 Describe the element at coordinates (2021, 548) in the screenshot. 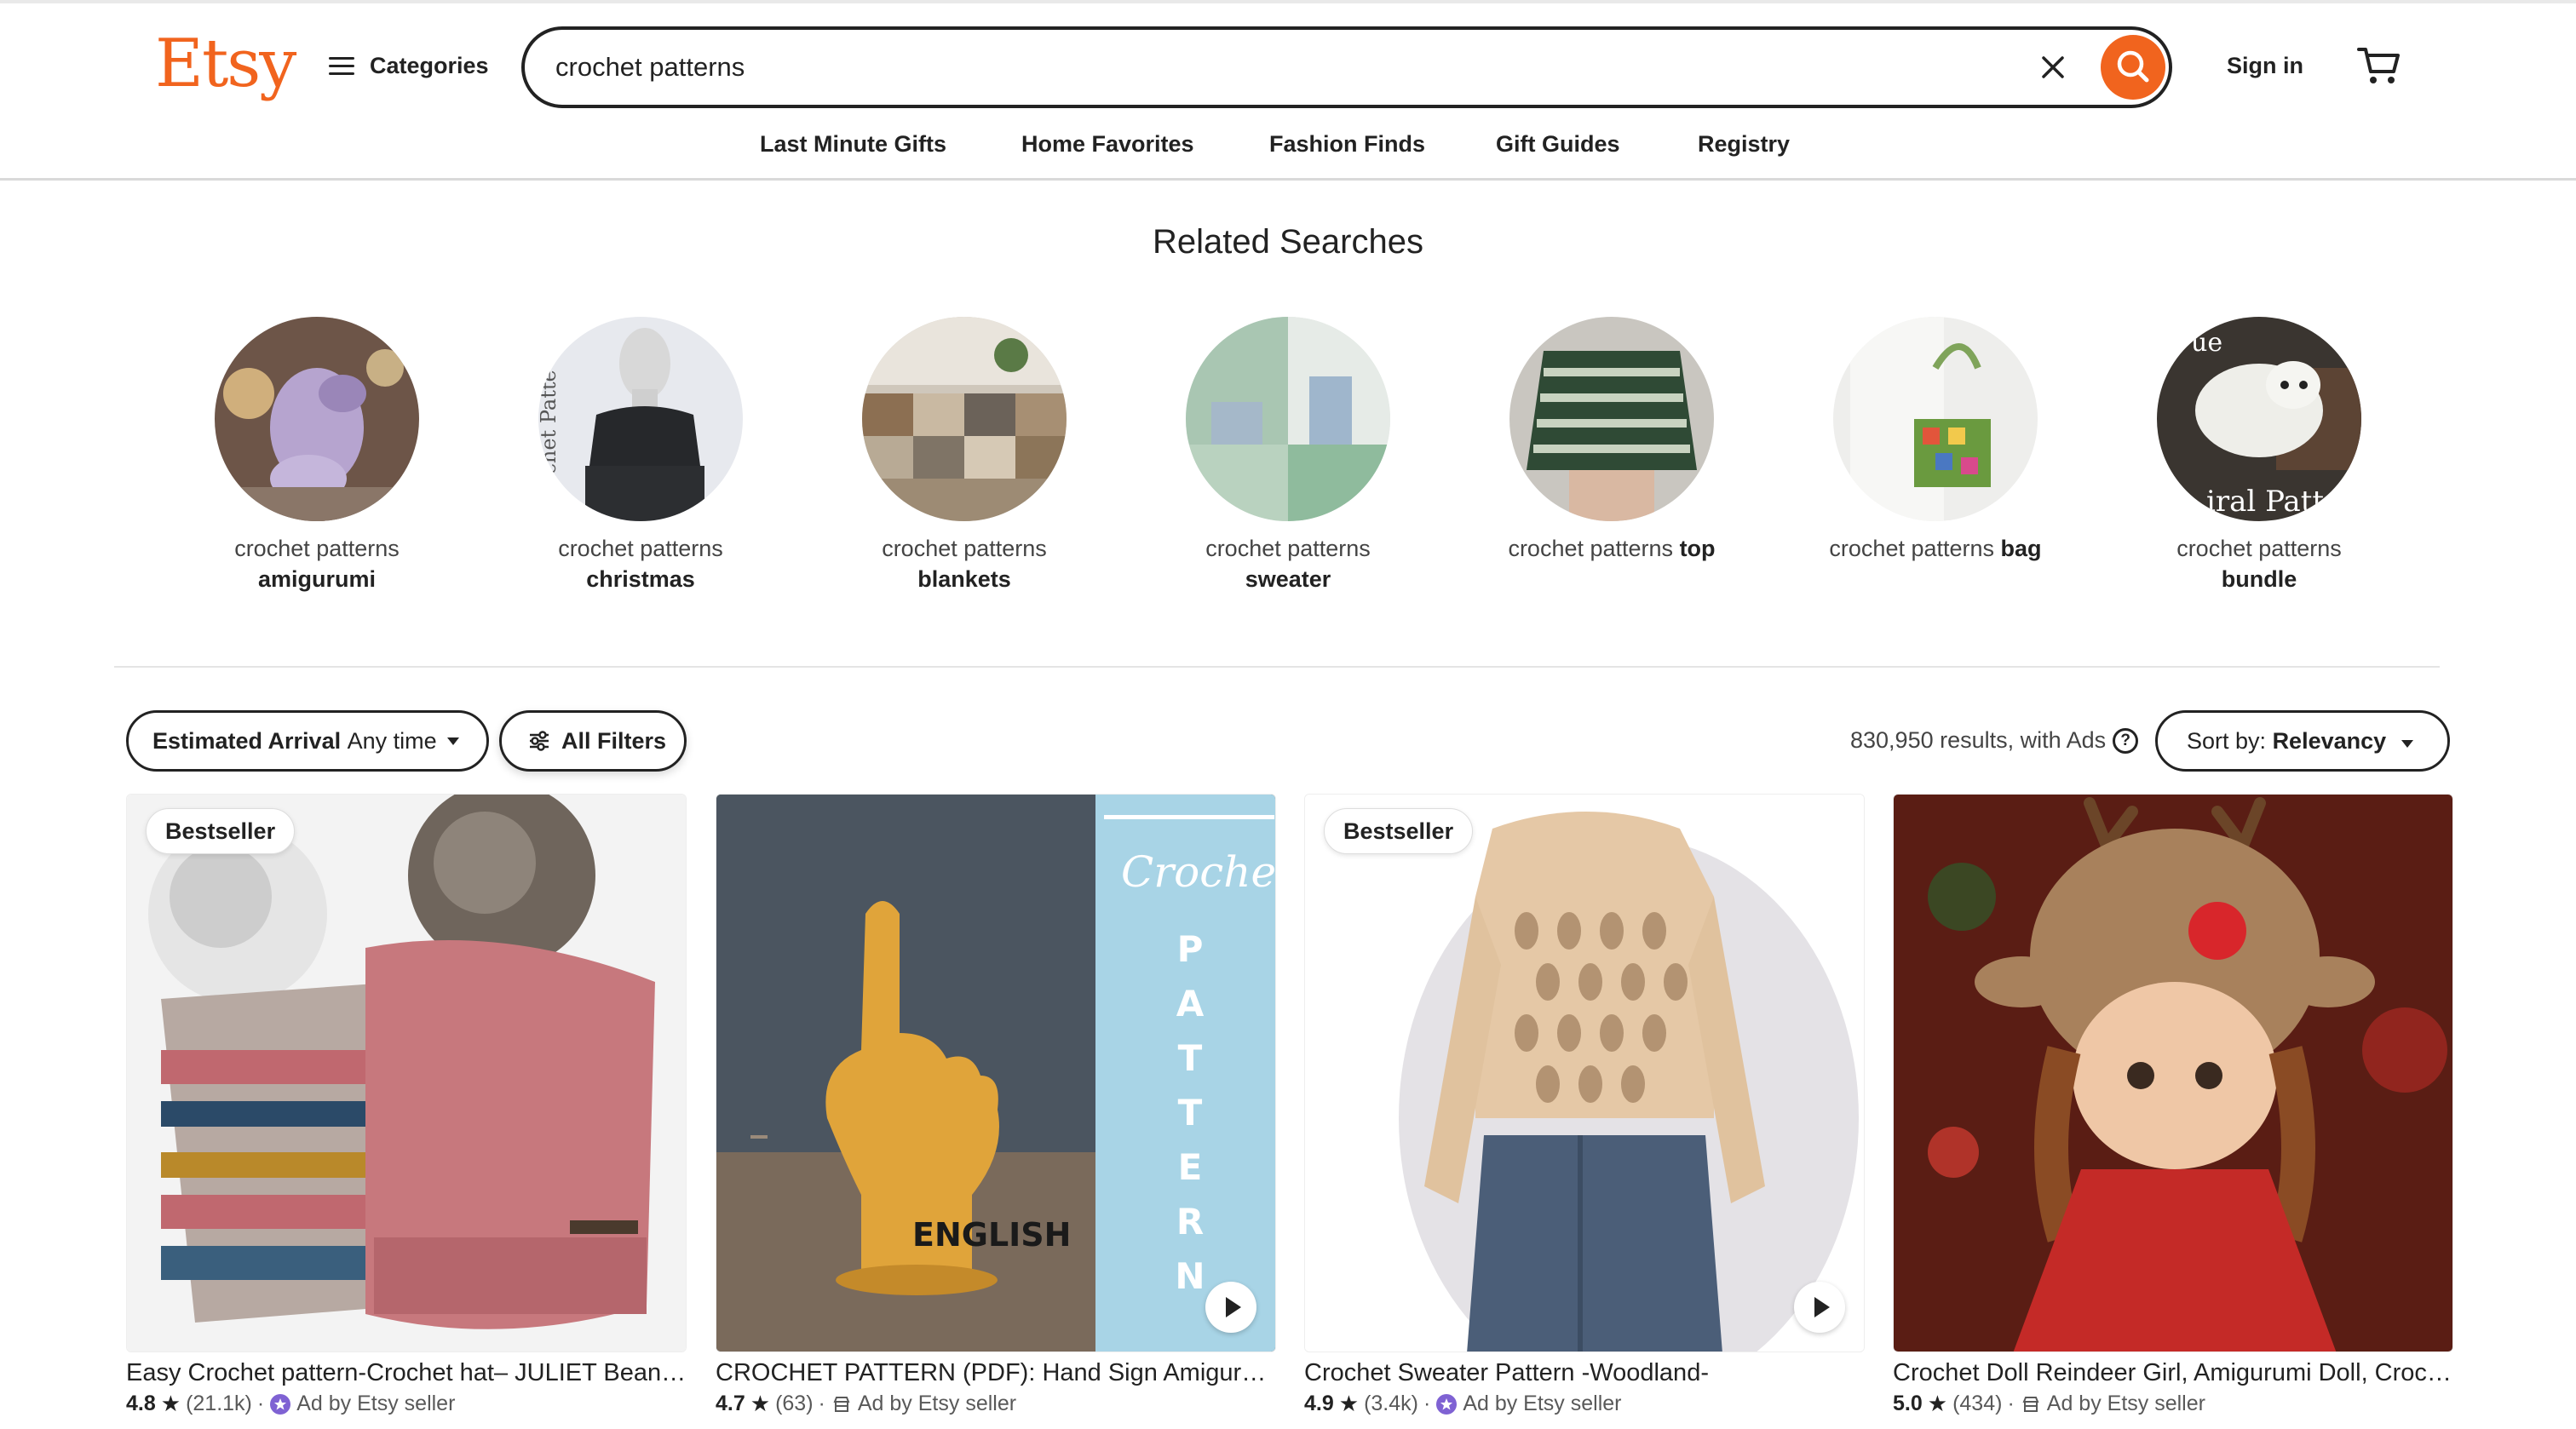

I see `related-search-keyword: bag` at that location.